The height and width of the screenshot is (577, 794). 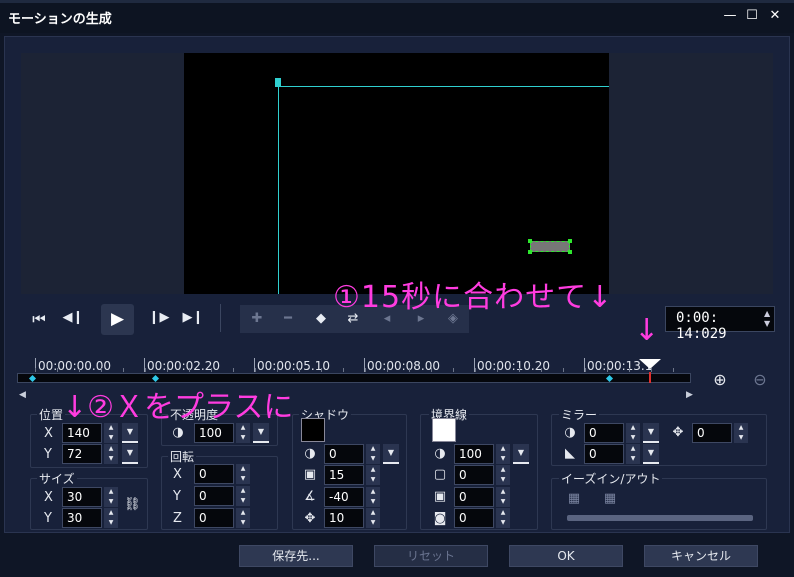 I want to click on size-x-input: 30, so click(x=82, y=497).